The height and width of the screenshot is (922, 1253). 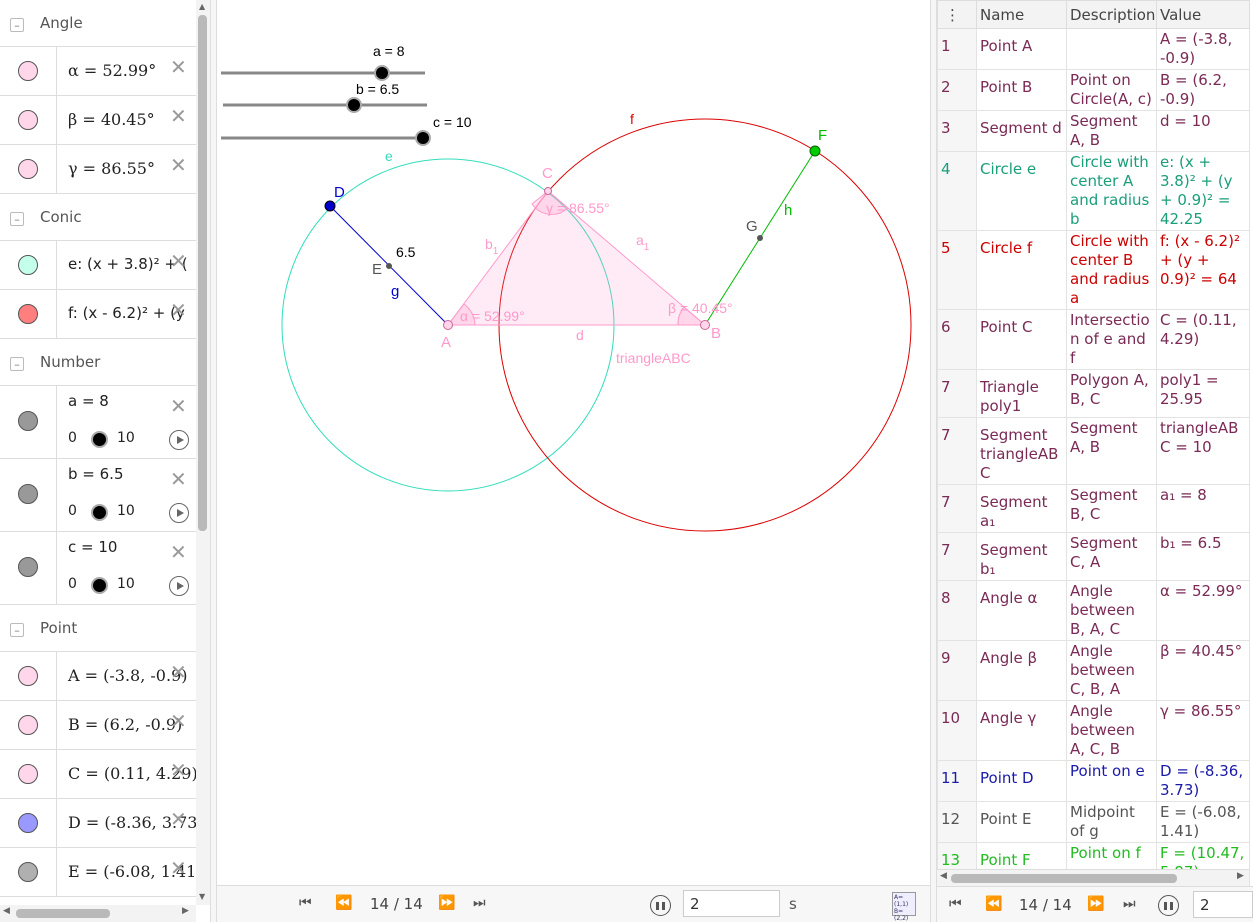 I want to click on first-step-icon: ⏮, so click(x=955, y=904).